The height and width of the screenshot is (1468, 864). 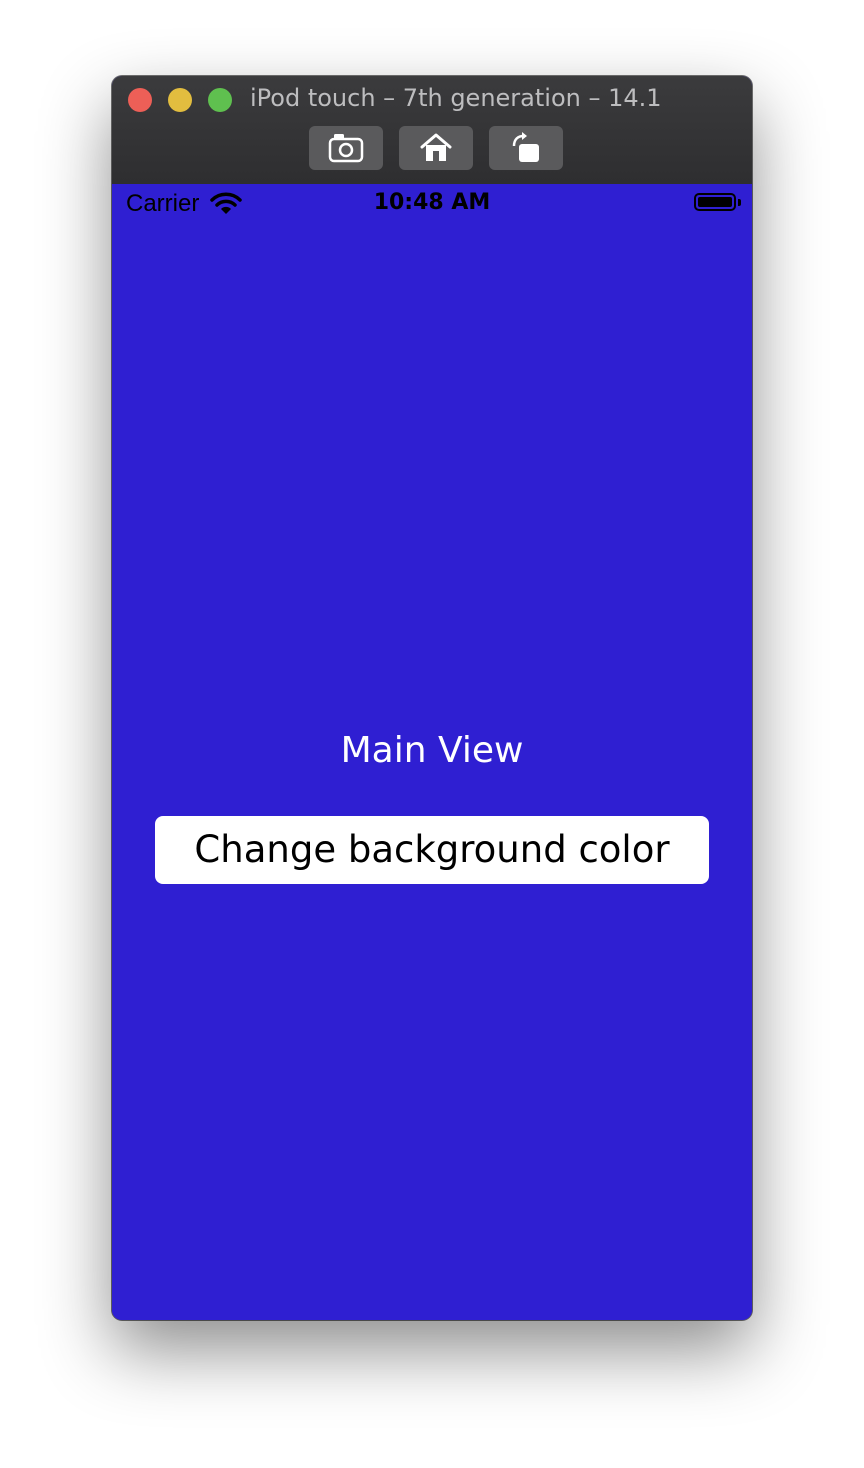 I want to click on battery-icon, so click(x=715, y=202).